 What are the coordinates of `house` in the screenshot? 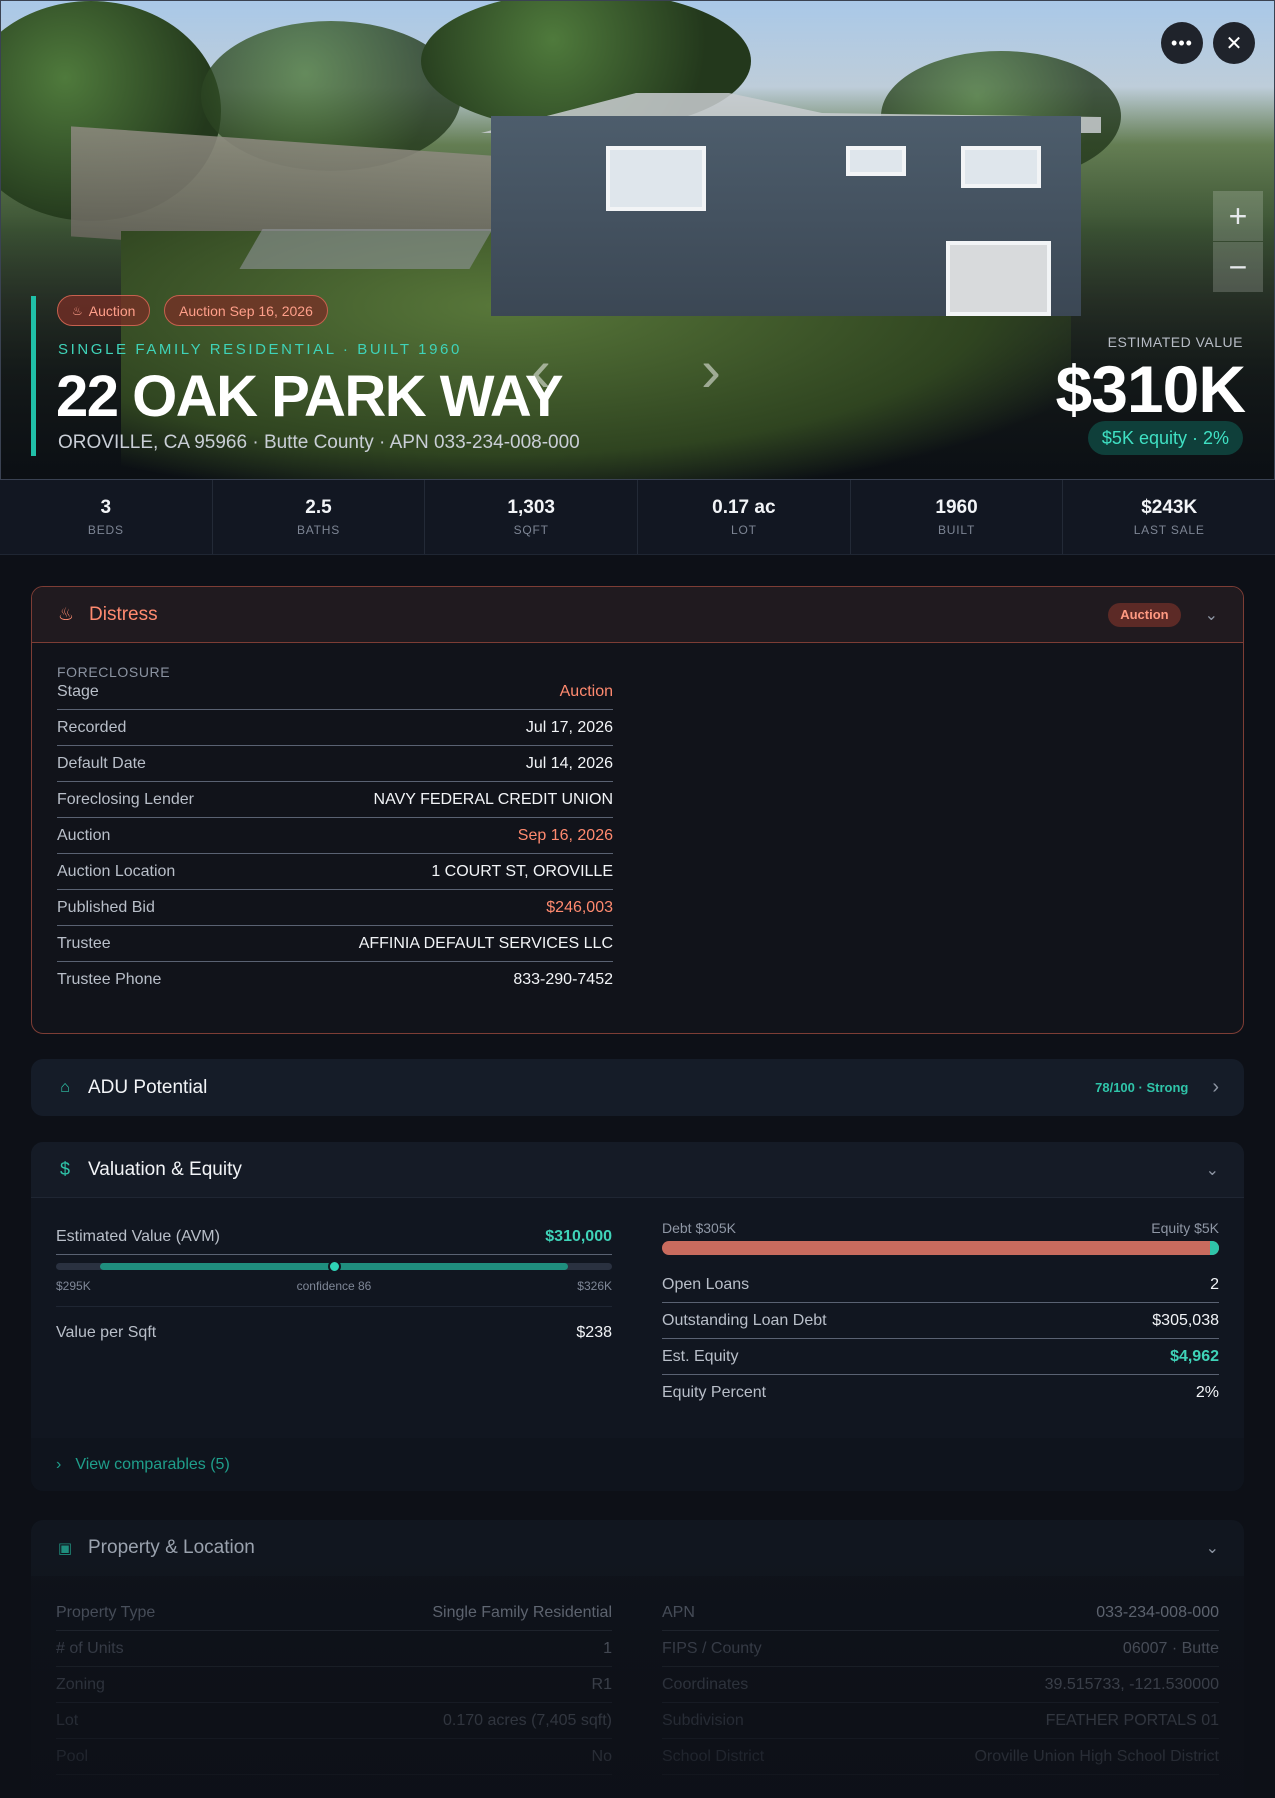 It's located at (786, 216).